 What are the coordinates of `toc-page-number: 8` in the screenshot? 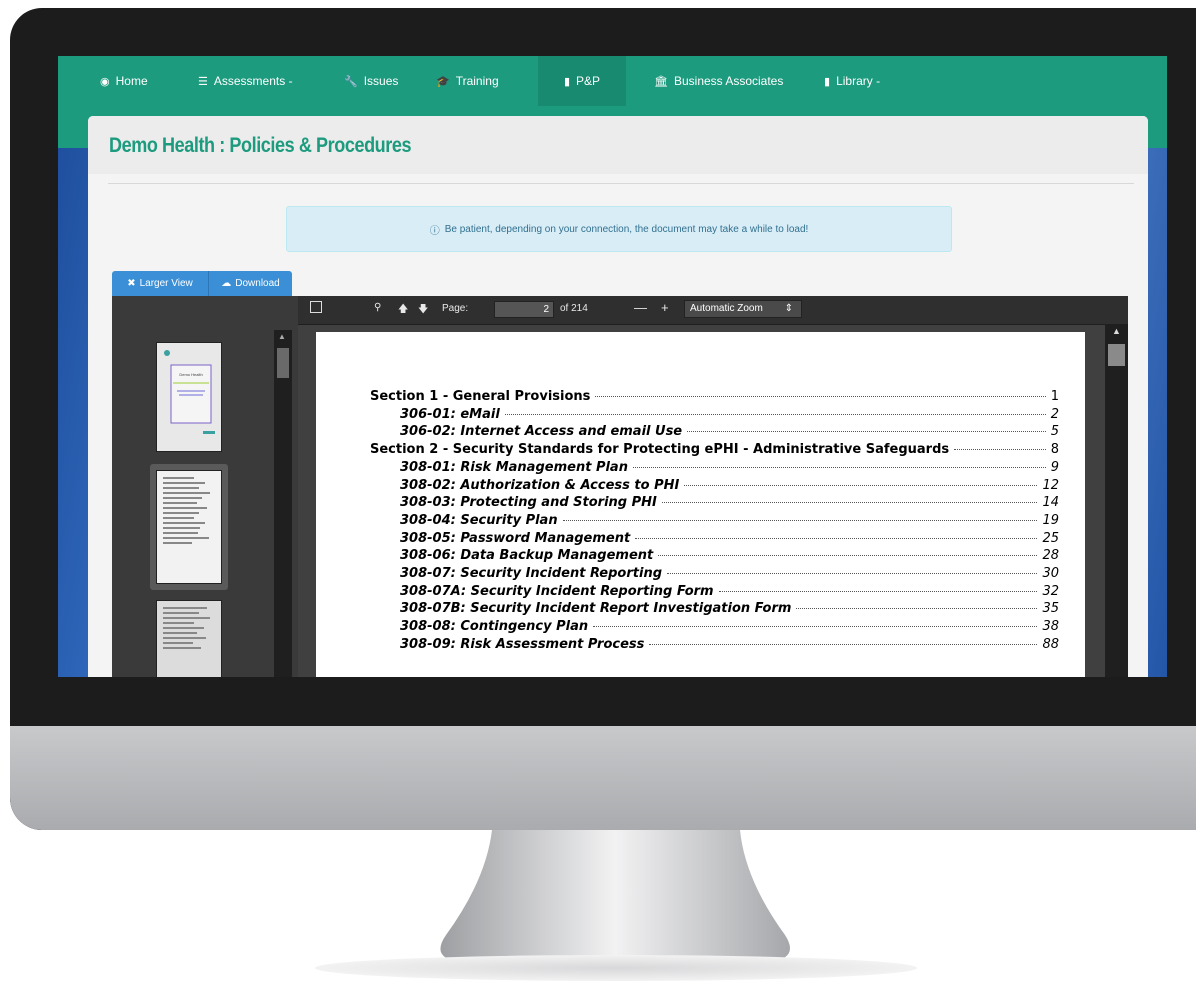 It's located at (1054, 450).